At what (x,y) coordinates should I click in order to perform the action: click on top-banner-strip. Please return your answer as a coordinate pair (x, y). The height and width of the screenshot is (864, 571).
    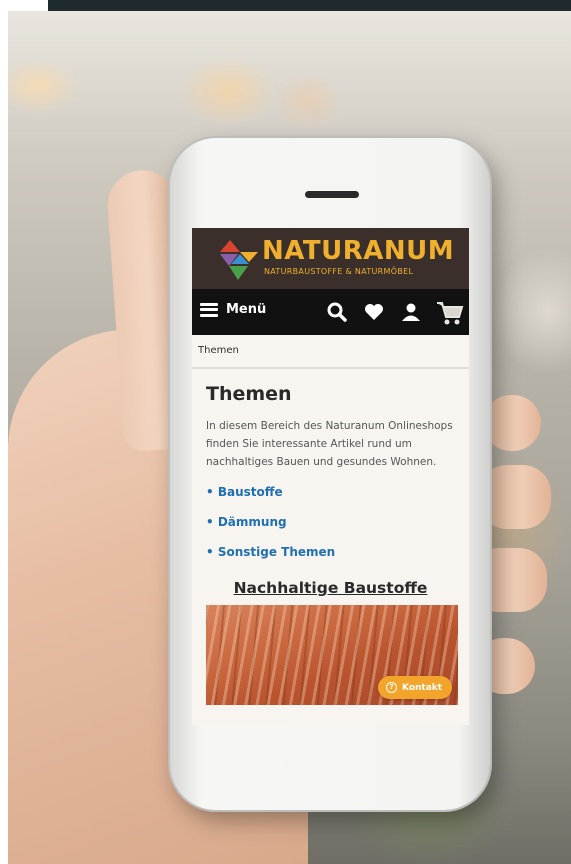
    Looking at the image, I should click on (309, 5).